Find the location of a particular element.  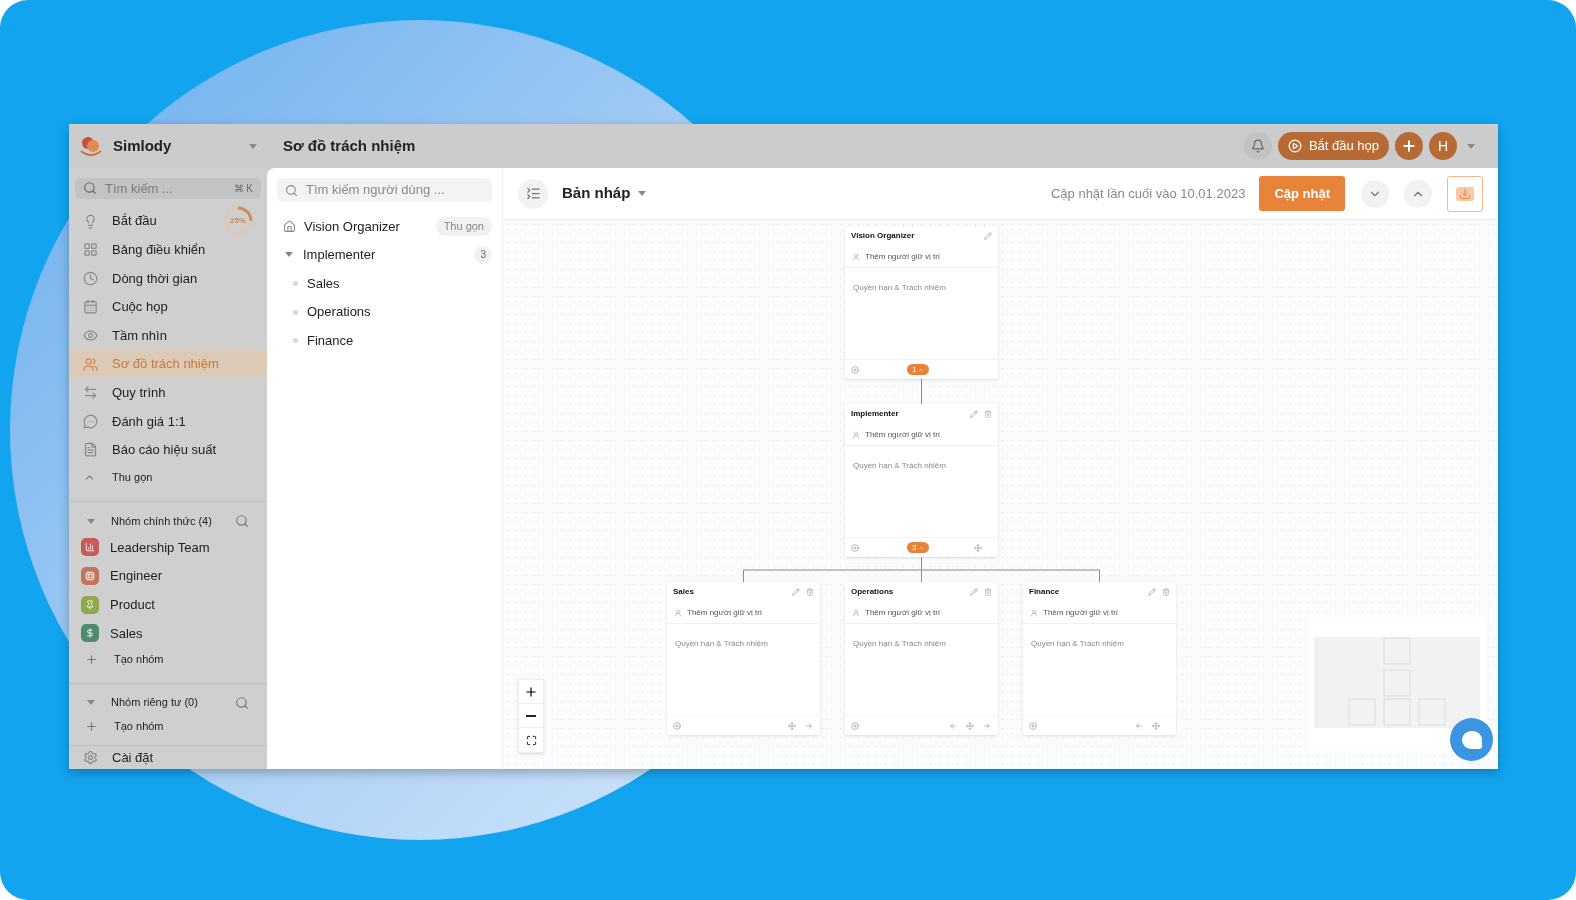

download-button is located at coordinates (1465, 193).